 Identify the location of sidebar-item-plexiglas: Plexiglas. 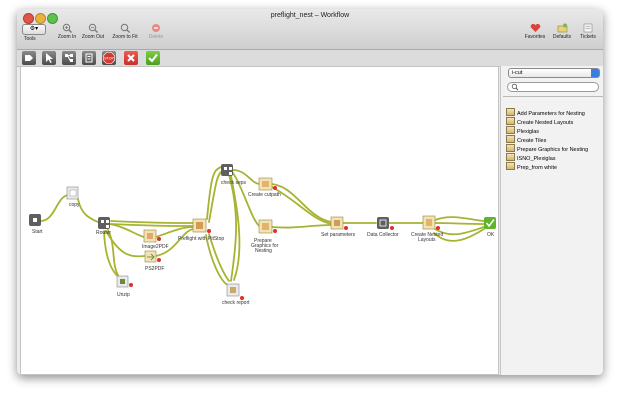
(522, 130).